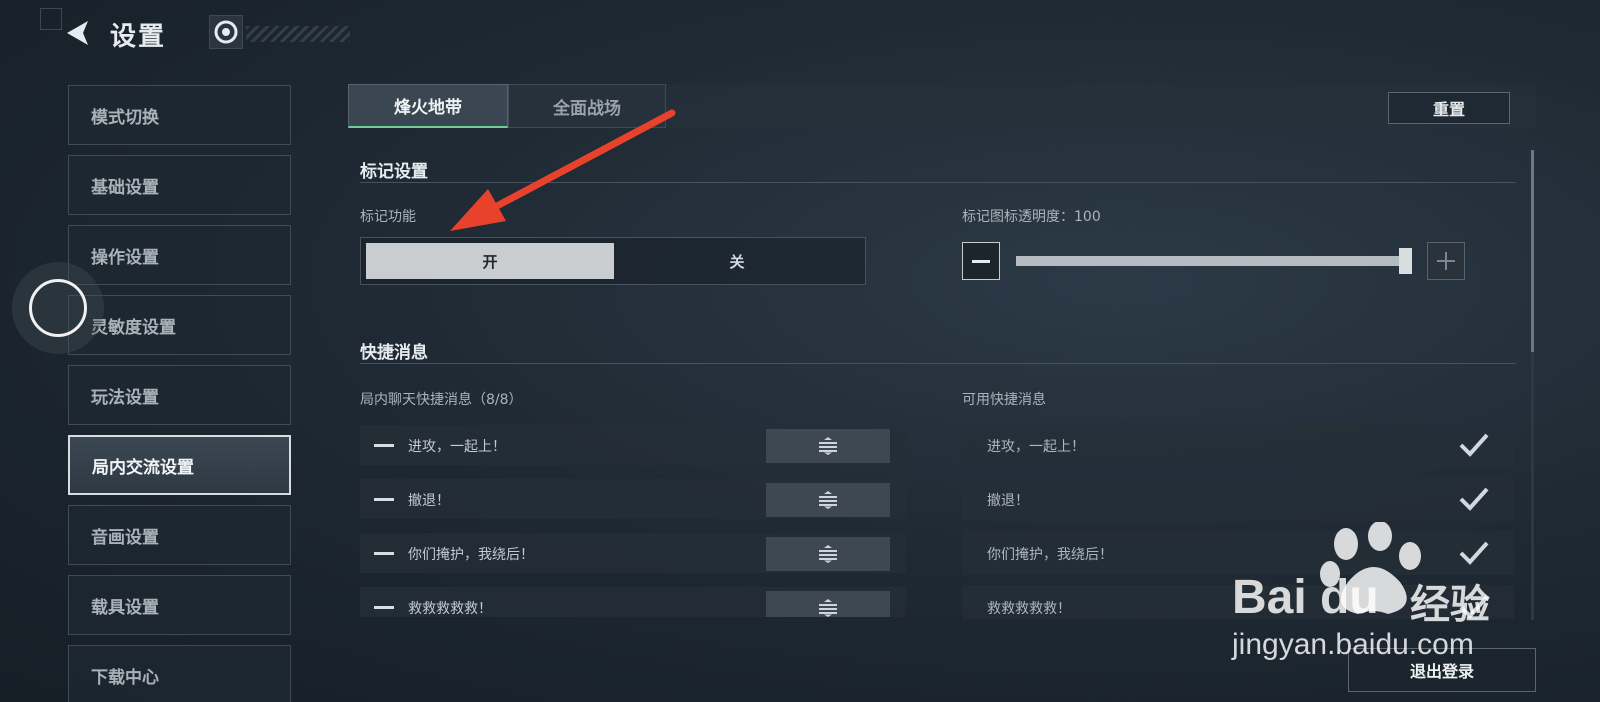 This screenshot has height=702, width=1600. I want to click on sidebar-item-mode-switch: 模式切换, so click(179, 115).